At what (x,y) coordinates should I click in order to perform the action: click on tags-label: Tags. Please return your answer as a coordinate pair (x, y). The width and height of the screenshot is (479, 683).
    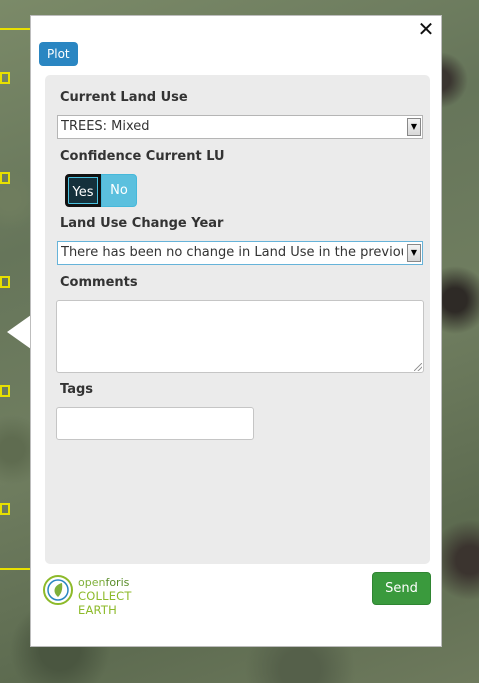
    Looking at the image, I should click on (77, 389).